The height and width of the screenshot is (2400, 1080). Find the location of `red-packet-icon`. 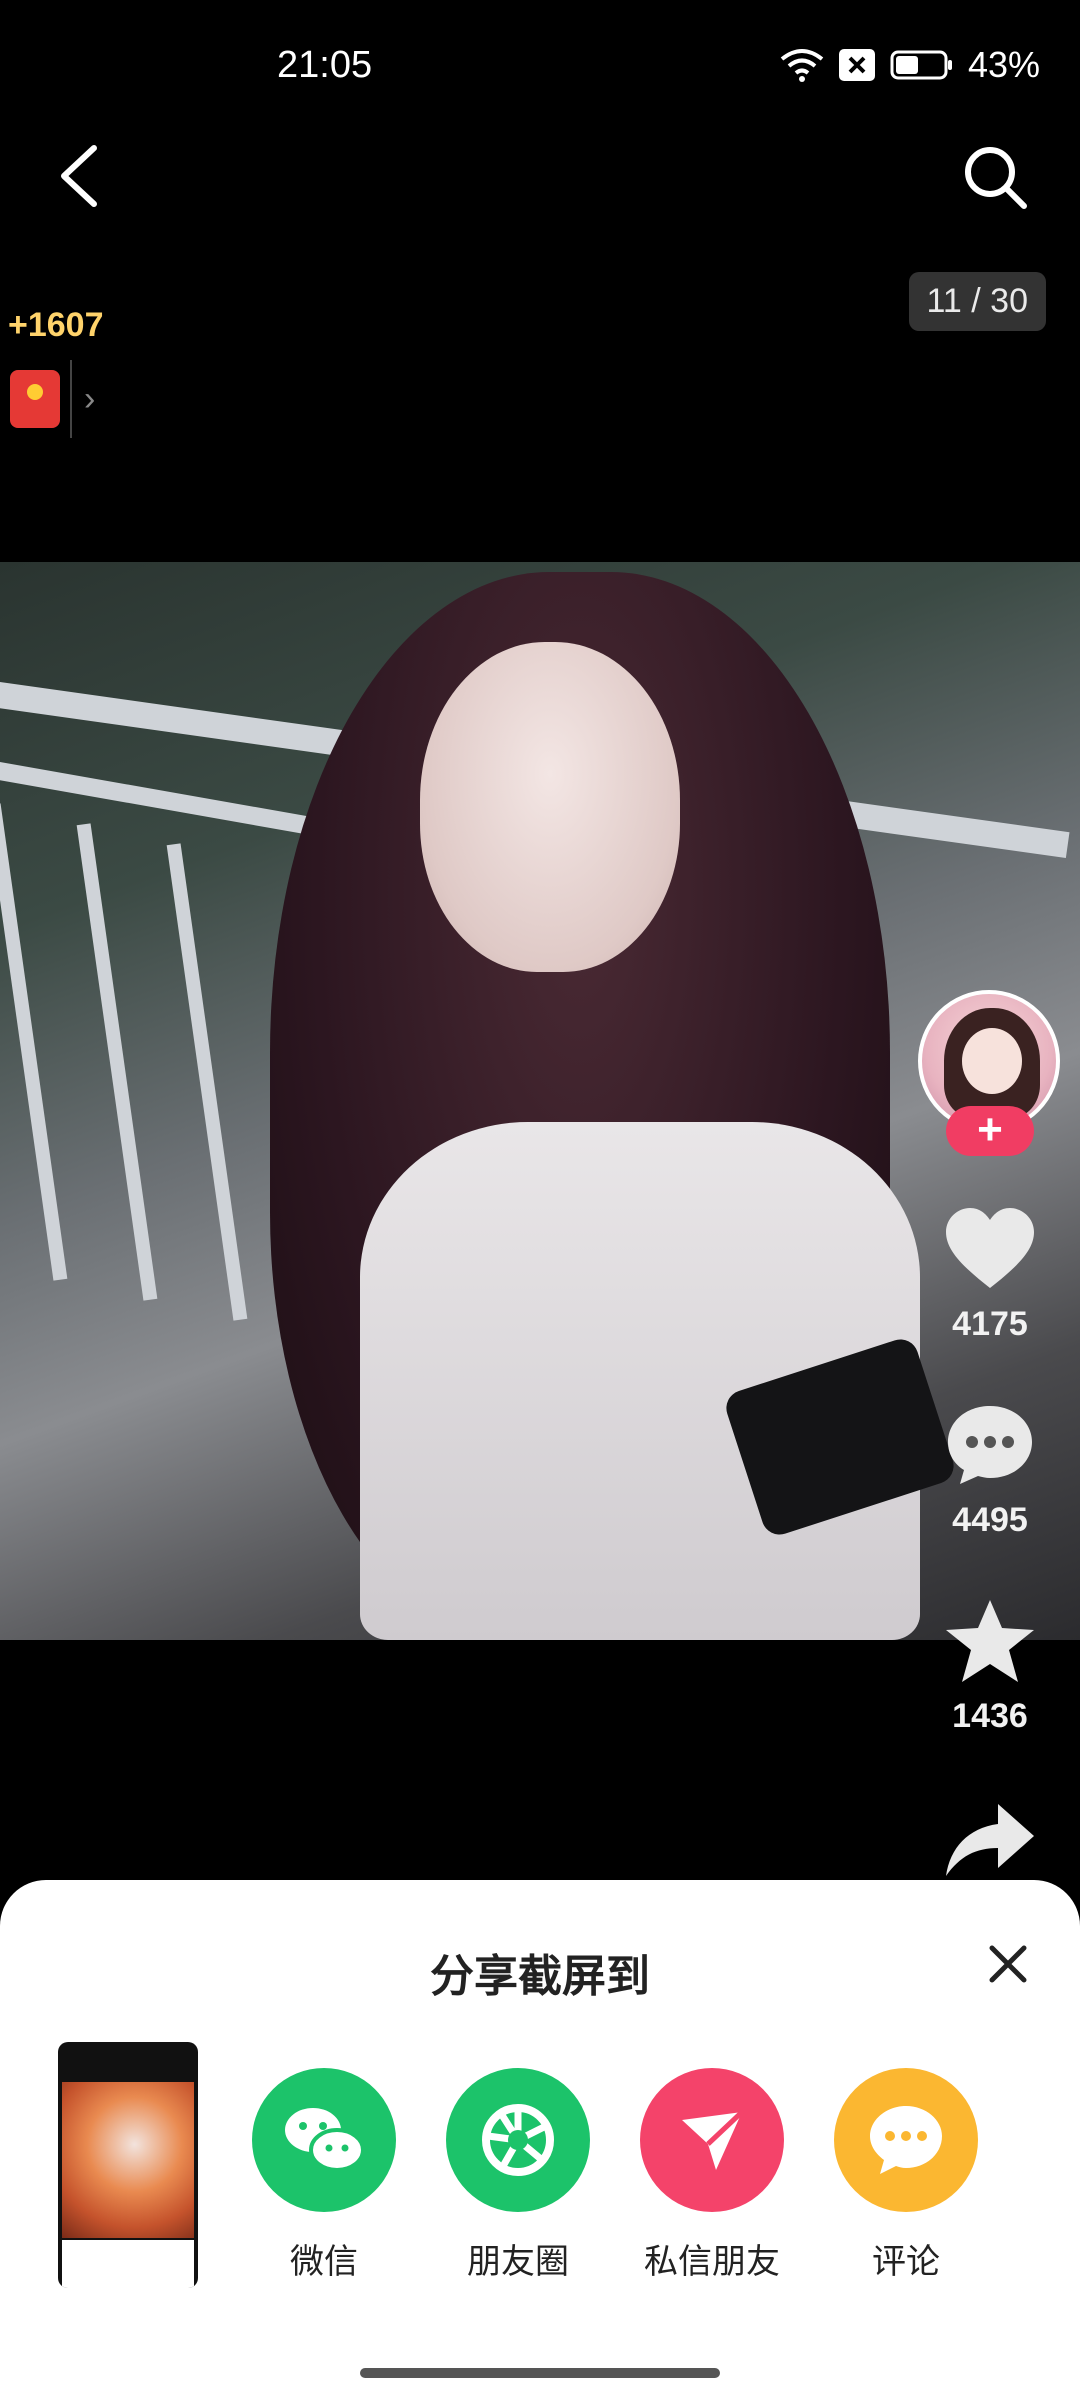

red-packet-icon is located at coordinates (35, 399).